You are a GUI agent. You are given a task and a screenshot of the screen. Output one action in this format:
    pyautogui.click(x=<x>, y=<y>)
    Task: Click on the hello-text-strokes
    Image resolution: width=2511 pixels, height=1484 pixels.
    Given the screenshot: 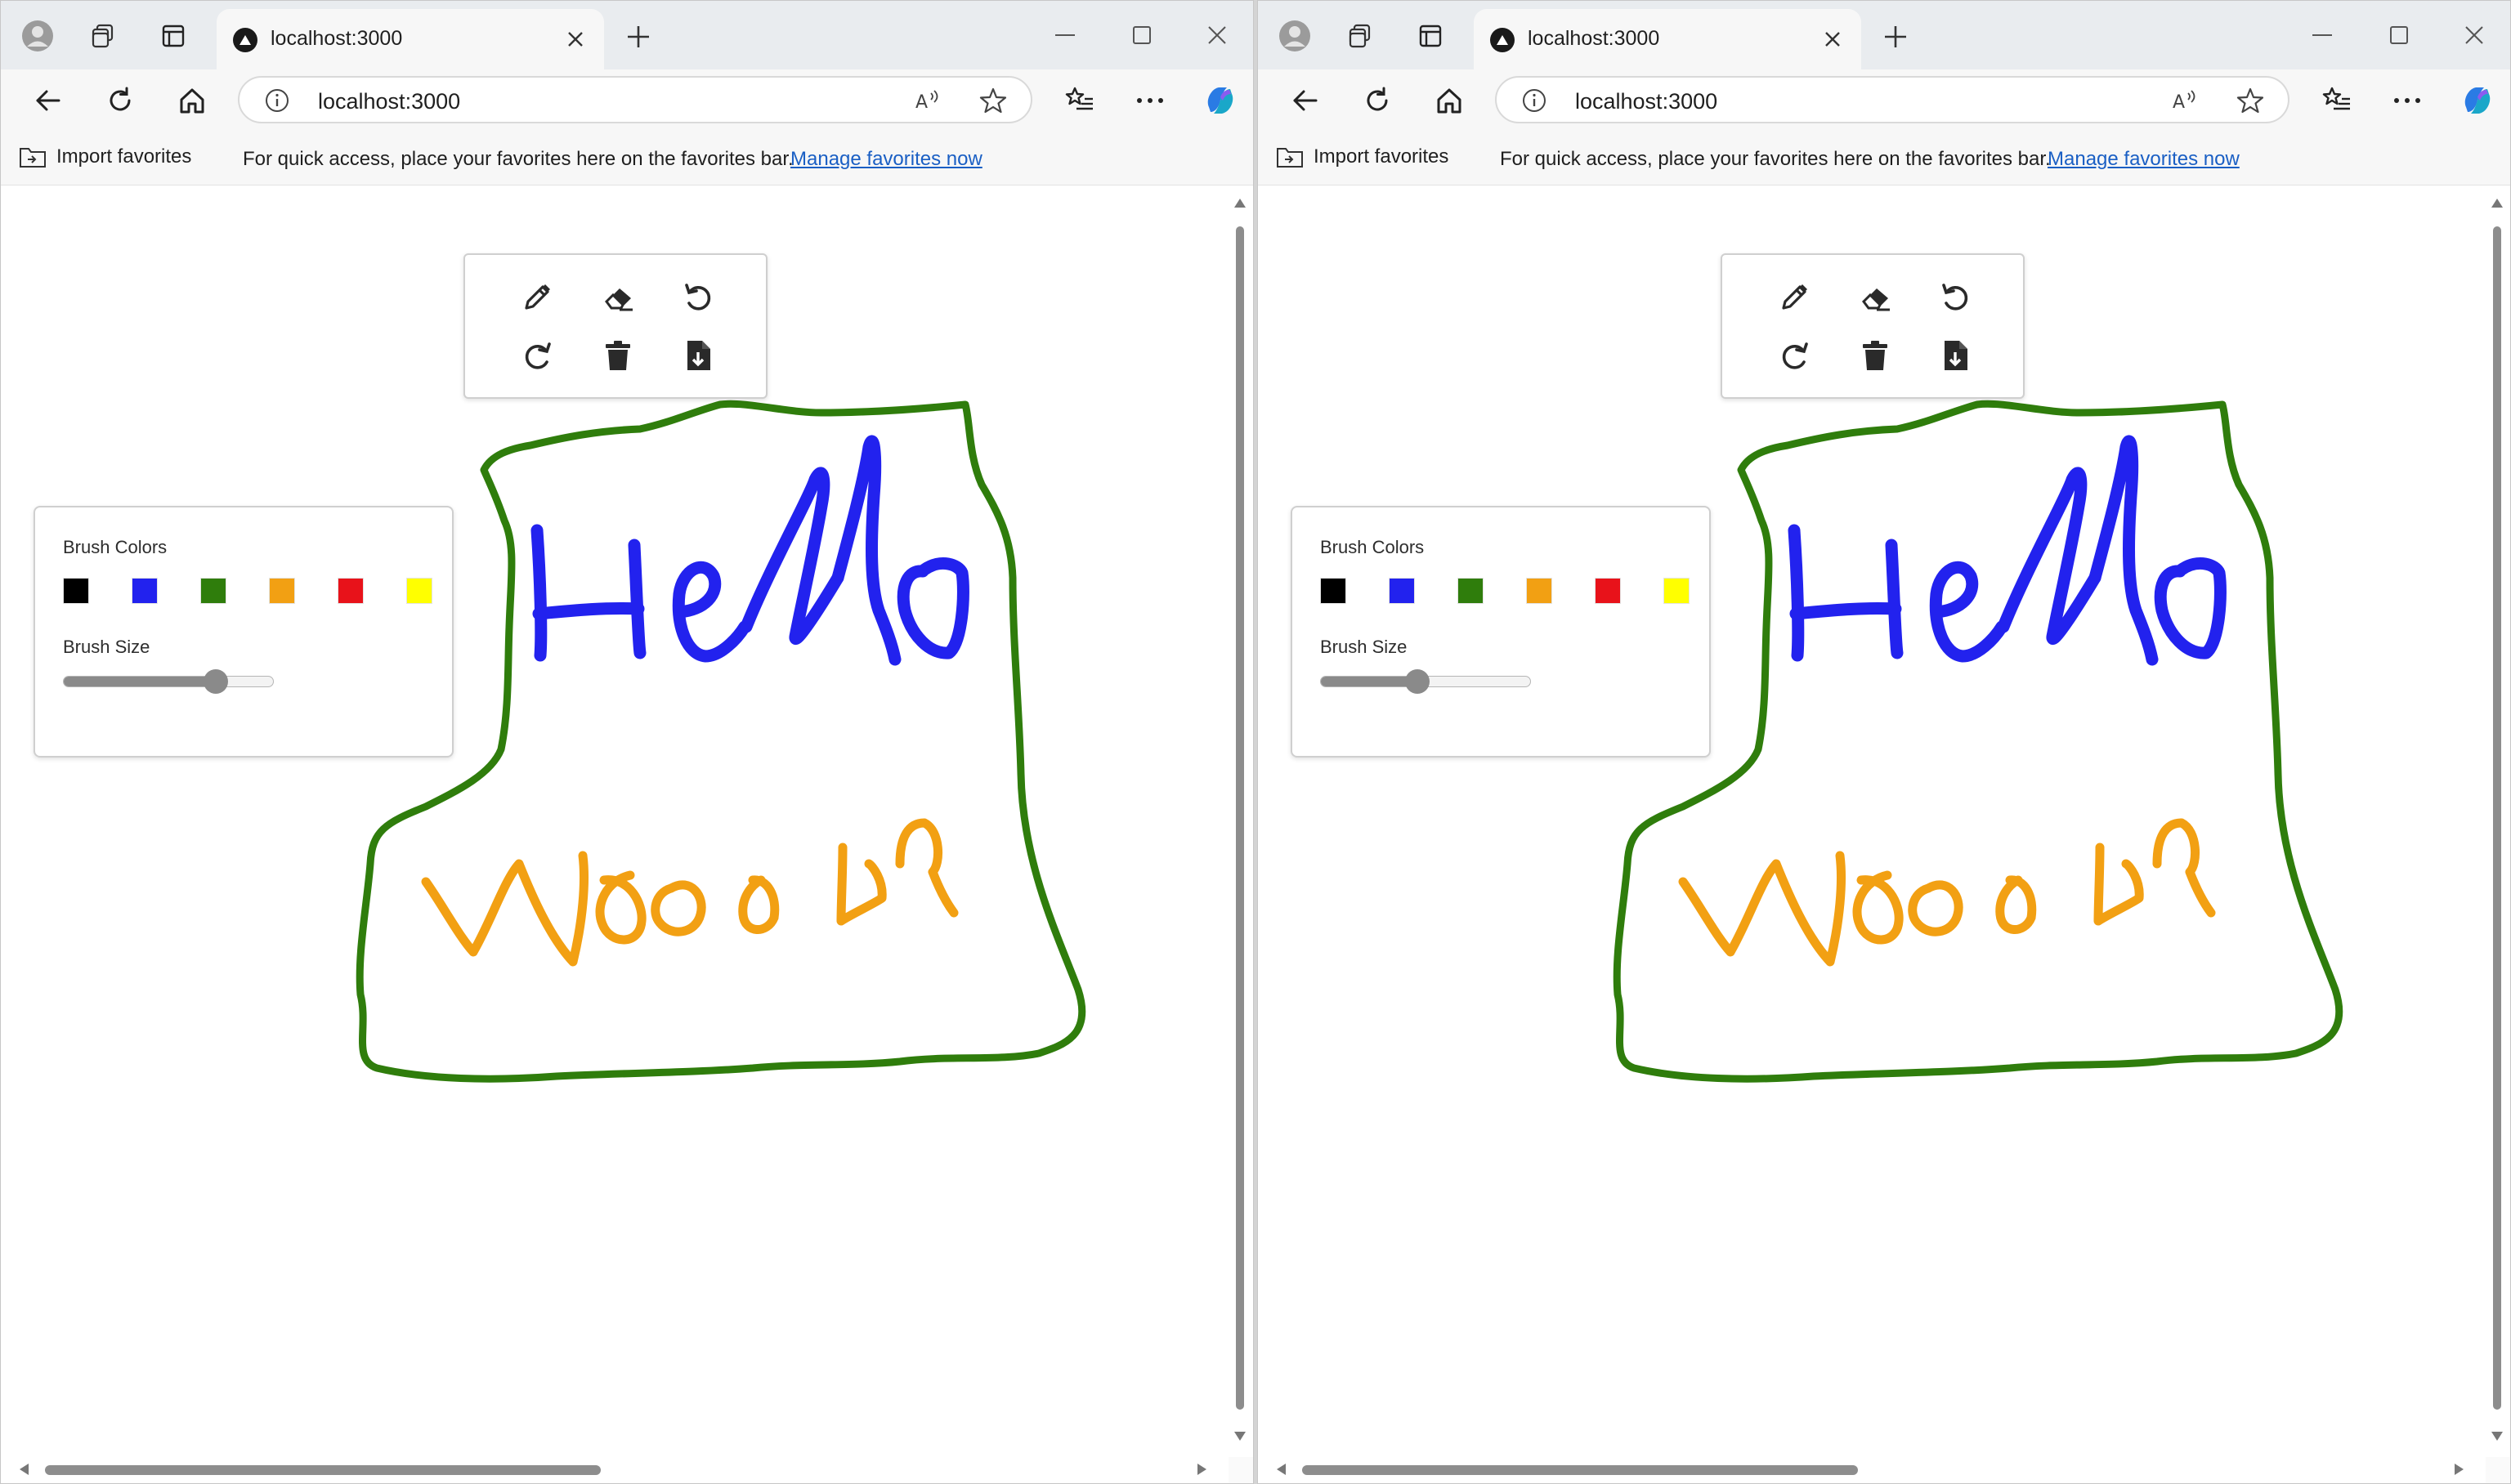 What is the action you would take?
    pyautogui.click(x=749, y=550)
    